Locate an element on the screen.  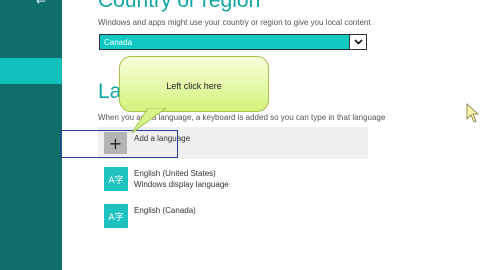
language-item-english-canada: A字 English (Canada) is located at coordinates (234, 217).